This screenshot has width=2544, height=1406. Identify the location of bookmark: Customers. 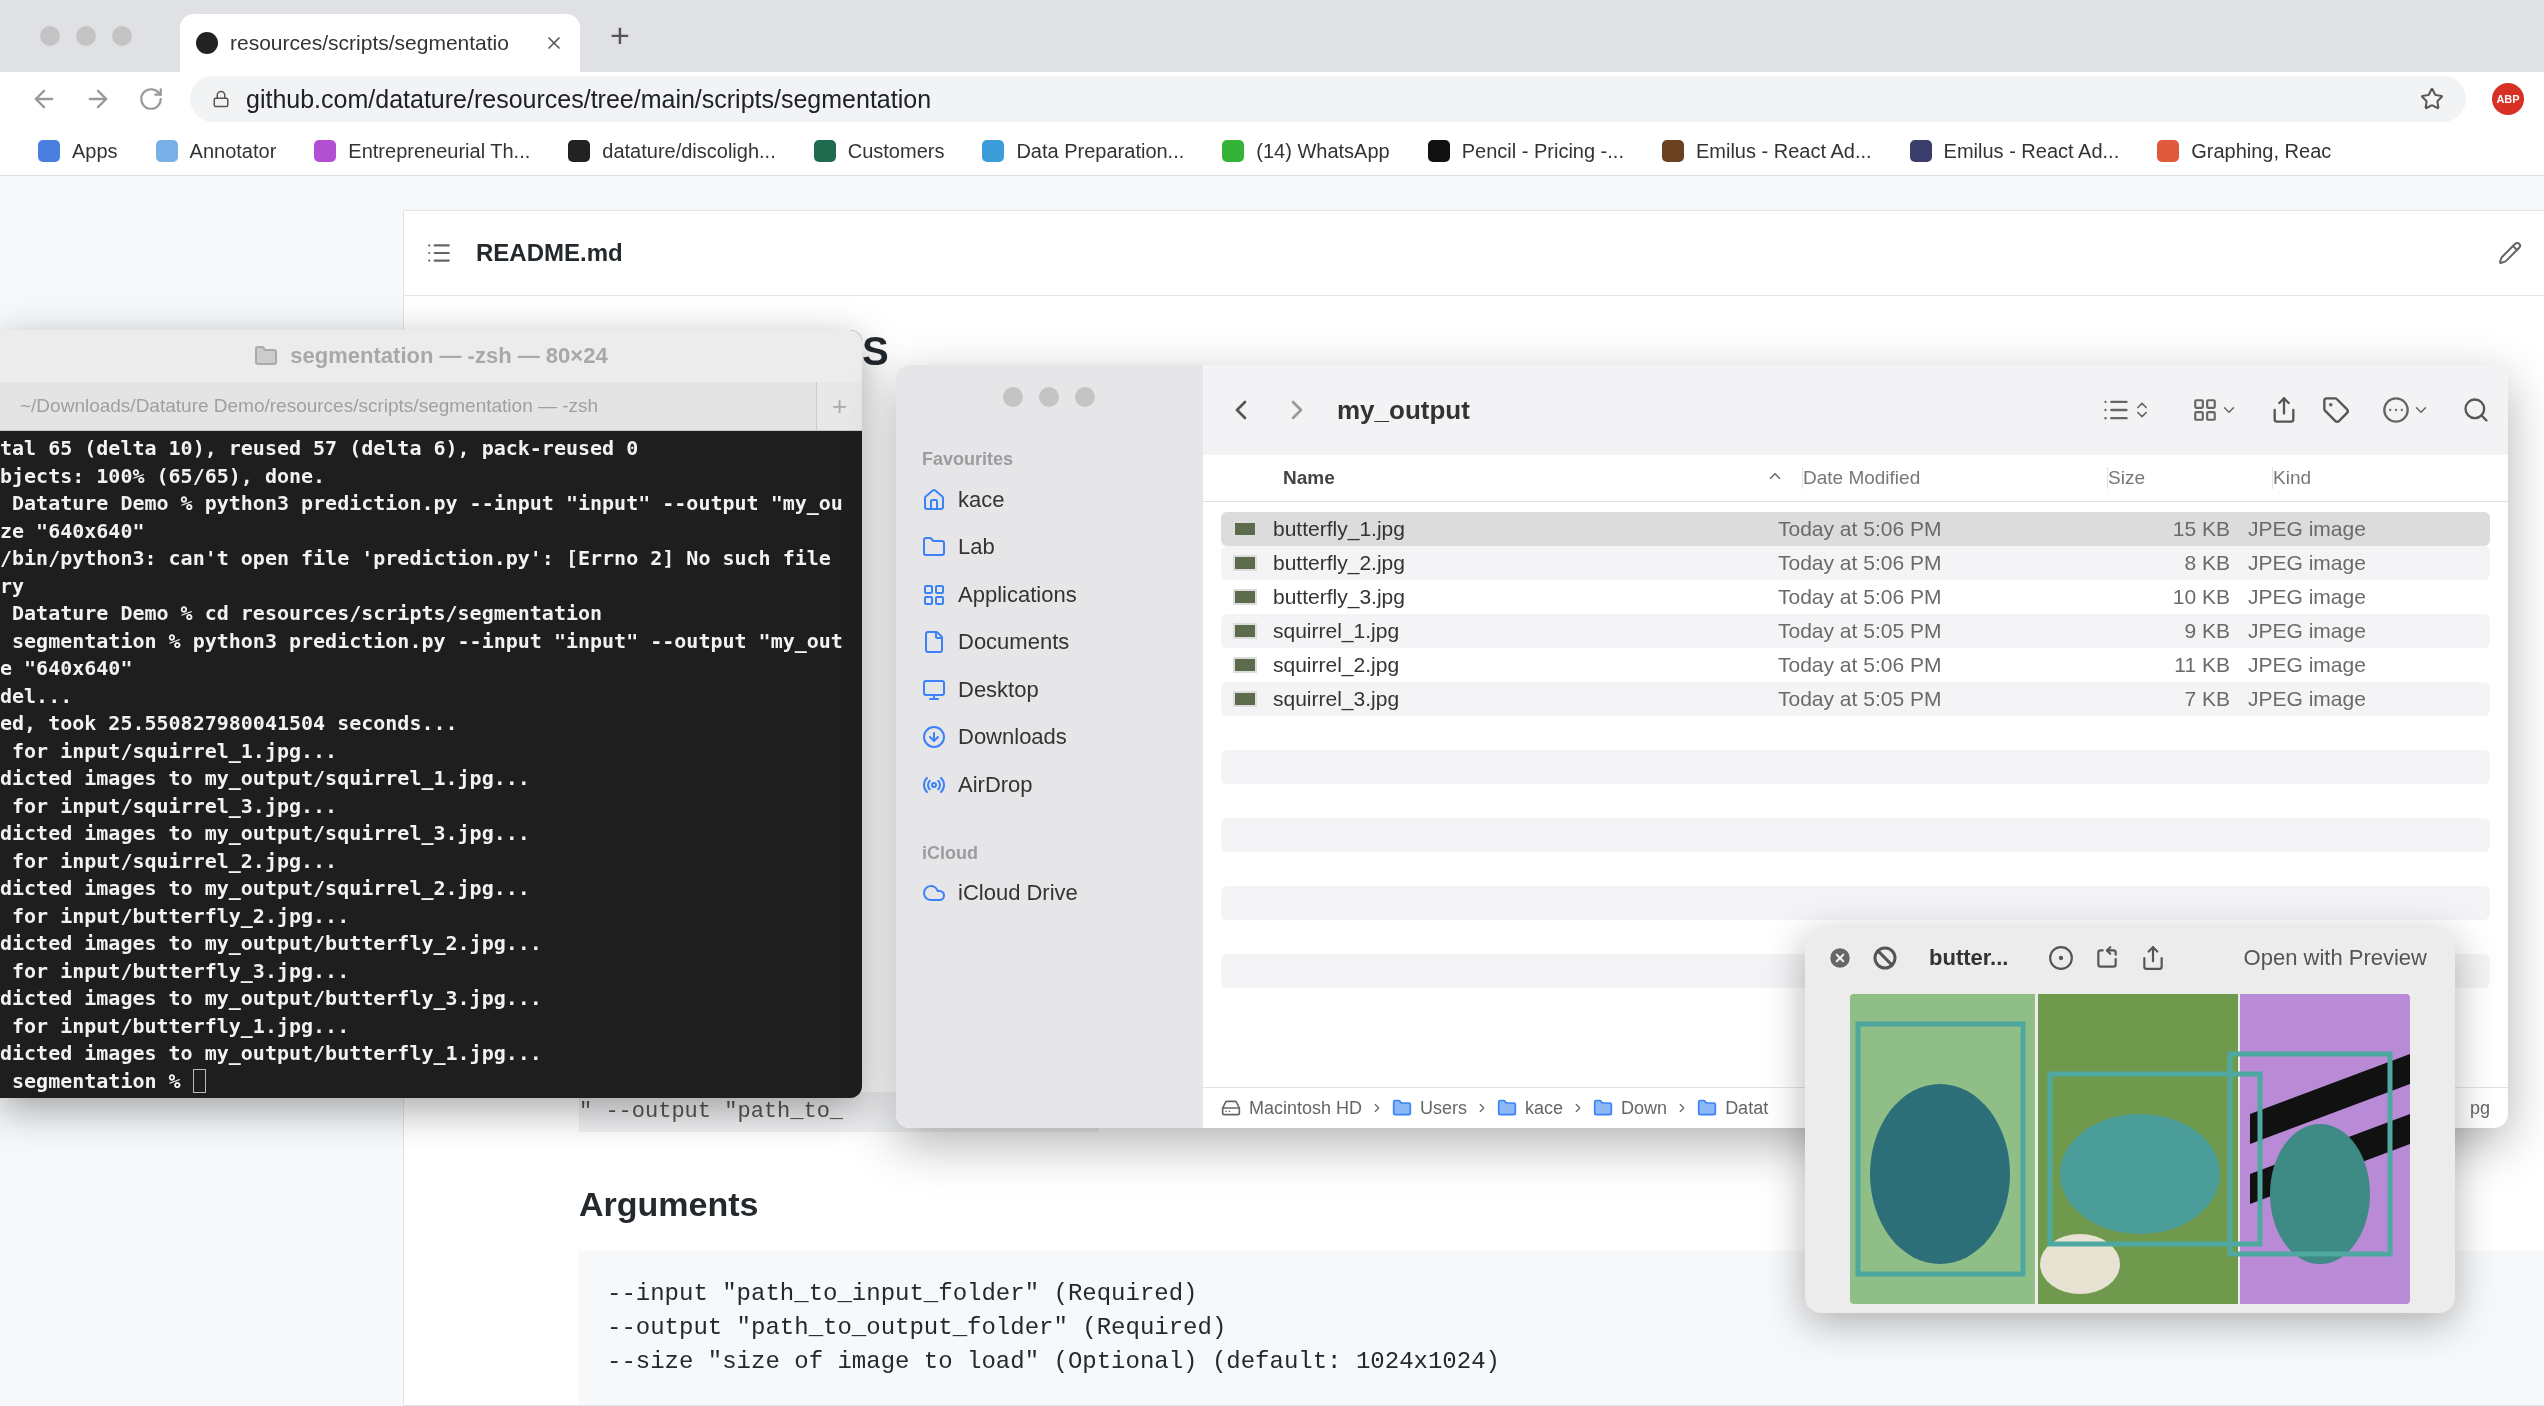
(879, 151).